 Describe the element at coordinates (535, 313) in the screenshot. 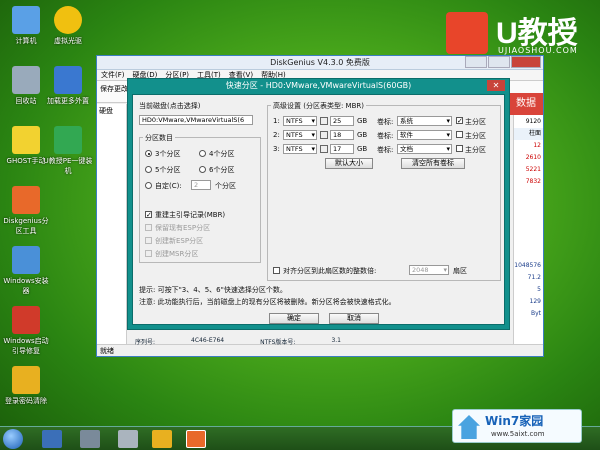

I see `info-value: Byt` at that location.